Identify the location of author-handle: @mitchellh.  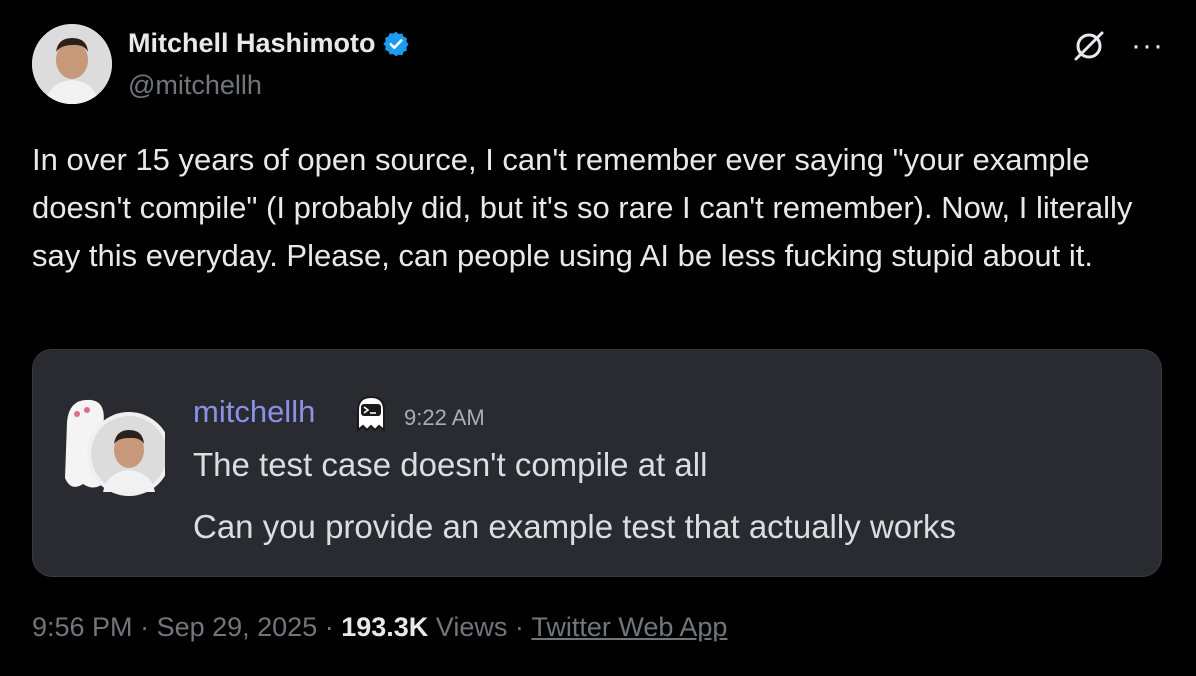
(195, 85).